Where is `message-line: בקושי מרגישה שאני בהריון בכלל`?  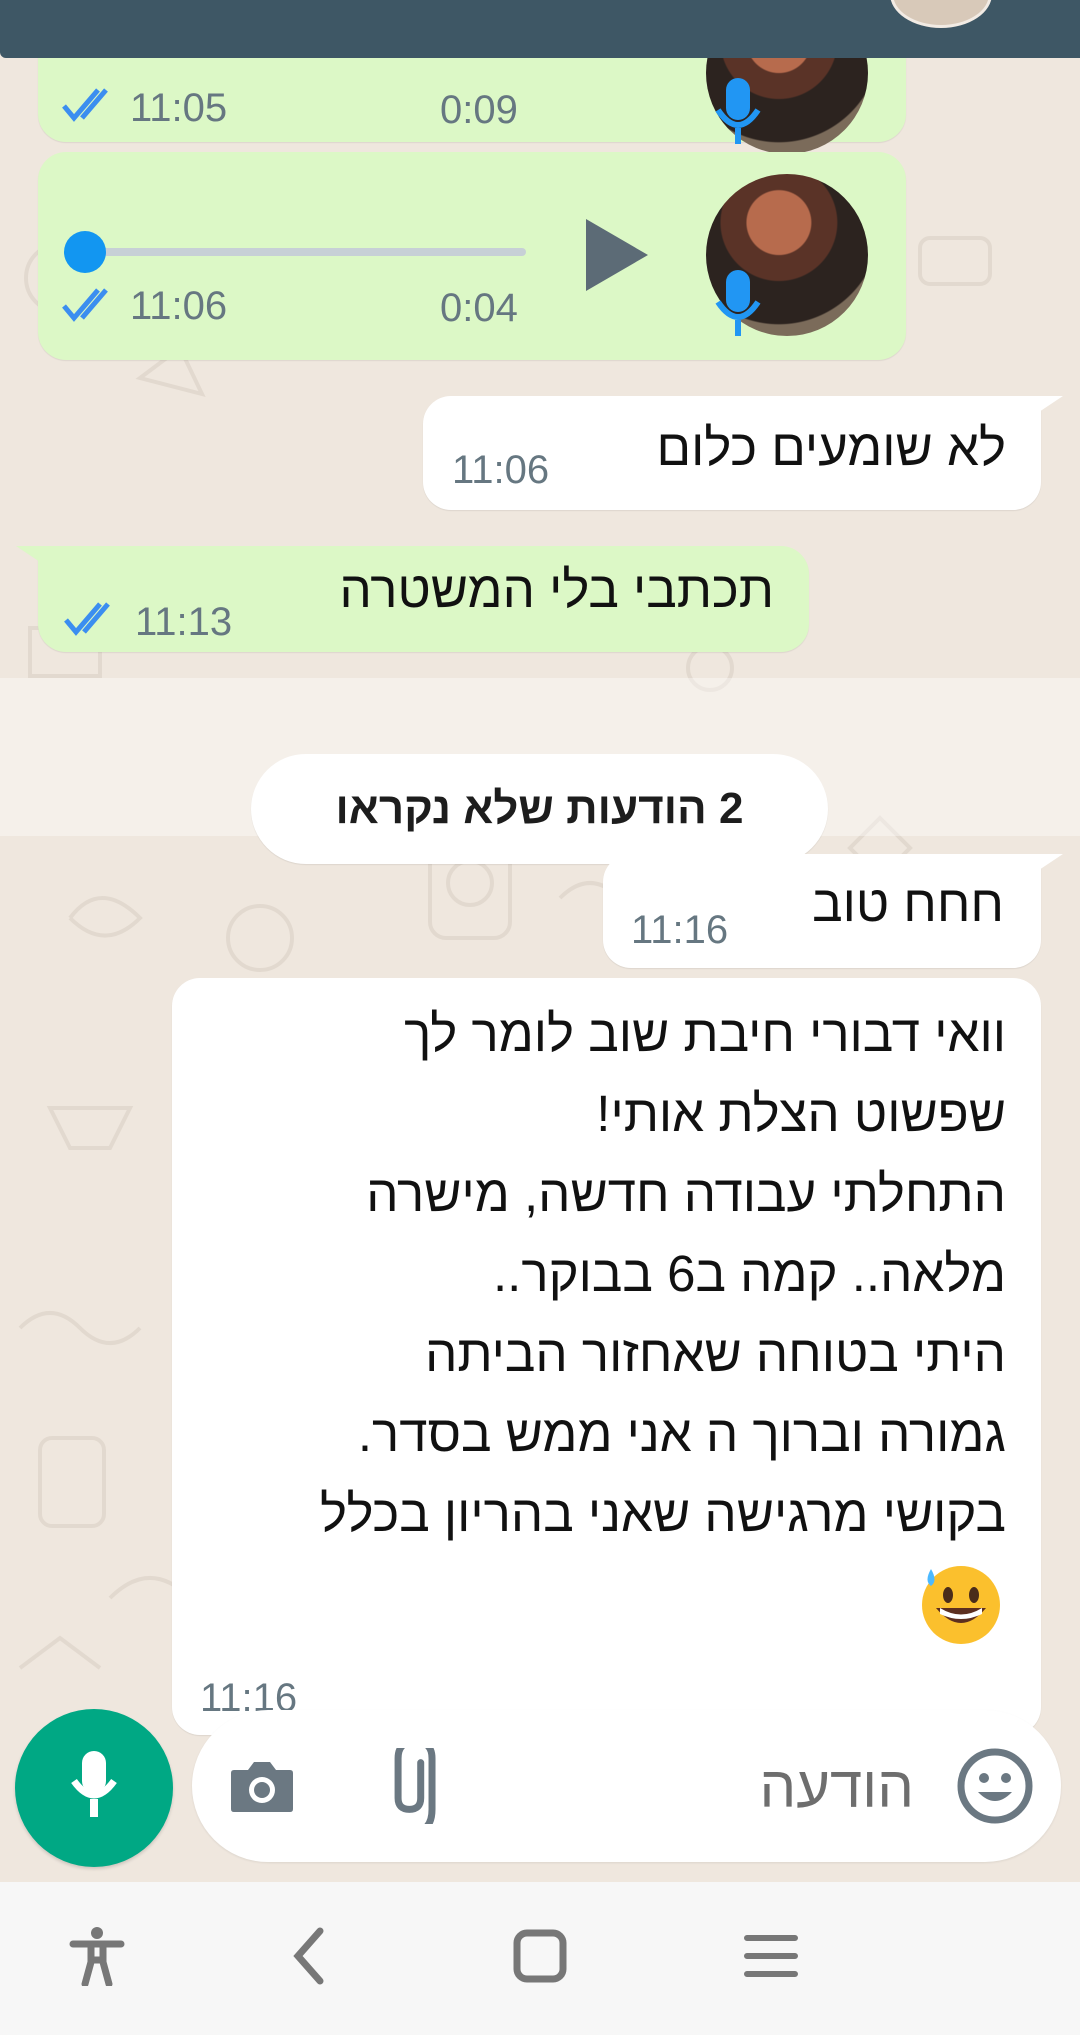 message-line: בקושי מרגישה שאני בהריון בכלל is located at coordinates (662, 1513).